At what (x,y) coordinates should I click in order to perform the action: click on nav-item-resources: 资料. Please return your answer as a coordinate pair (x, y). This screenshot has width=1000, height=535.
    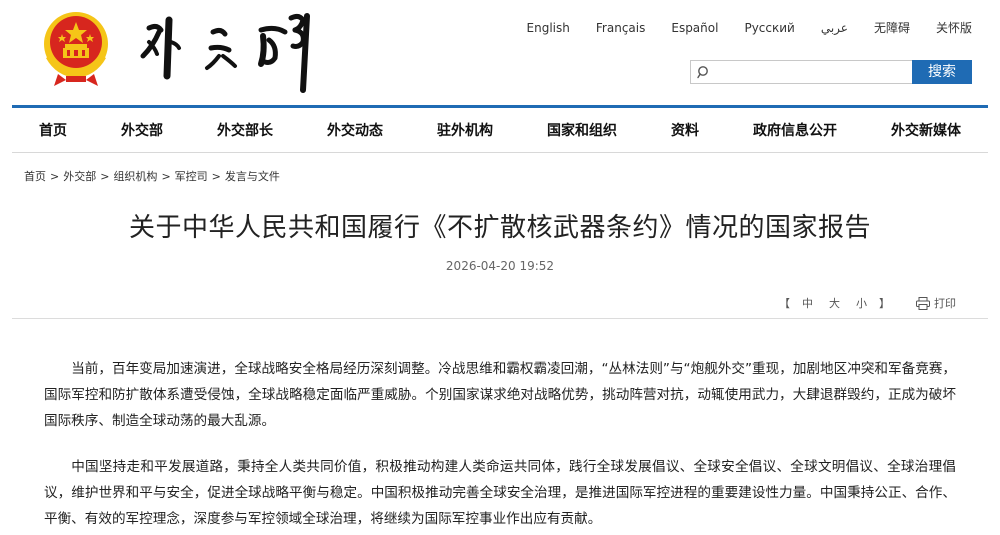
    Looking at the image, I should click on (685, 130).